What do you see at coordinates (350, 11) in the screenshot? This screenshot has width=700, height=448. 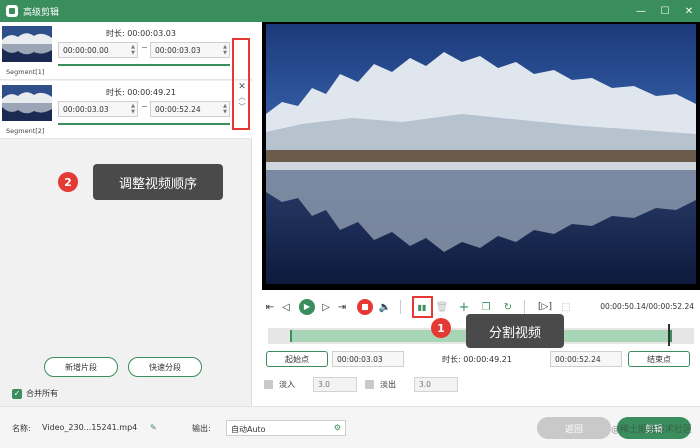 I see `title-bar: 高级剪辑 — ☐ ✕` at bounding box center [350, 11].